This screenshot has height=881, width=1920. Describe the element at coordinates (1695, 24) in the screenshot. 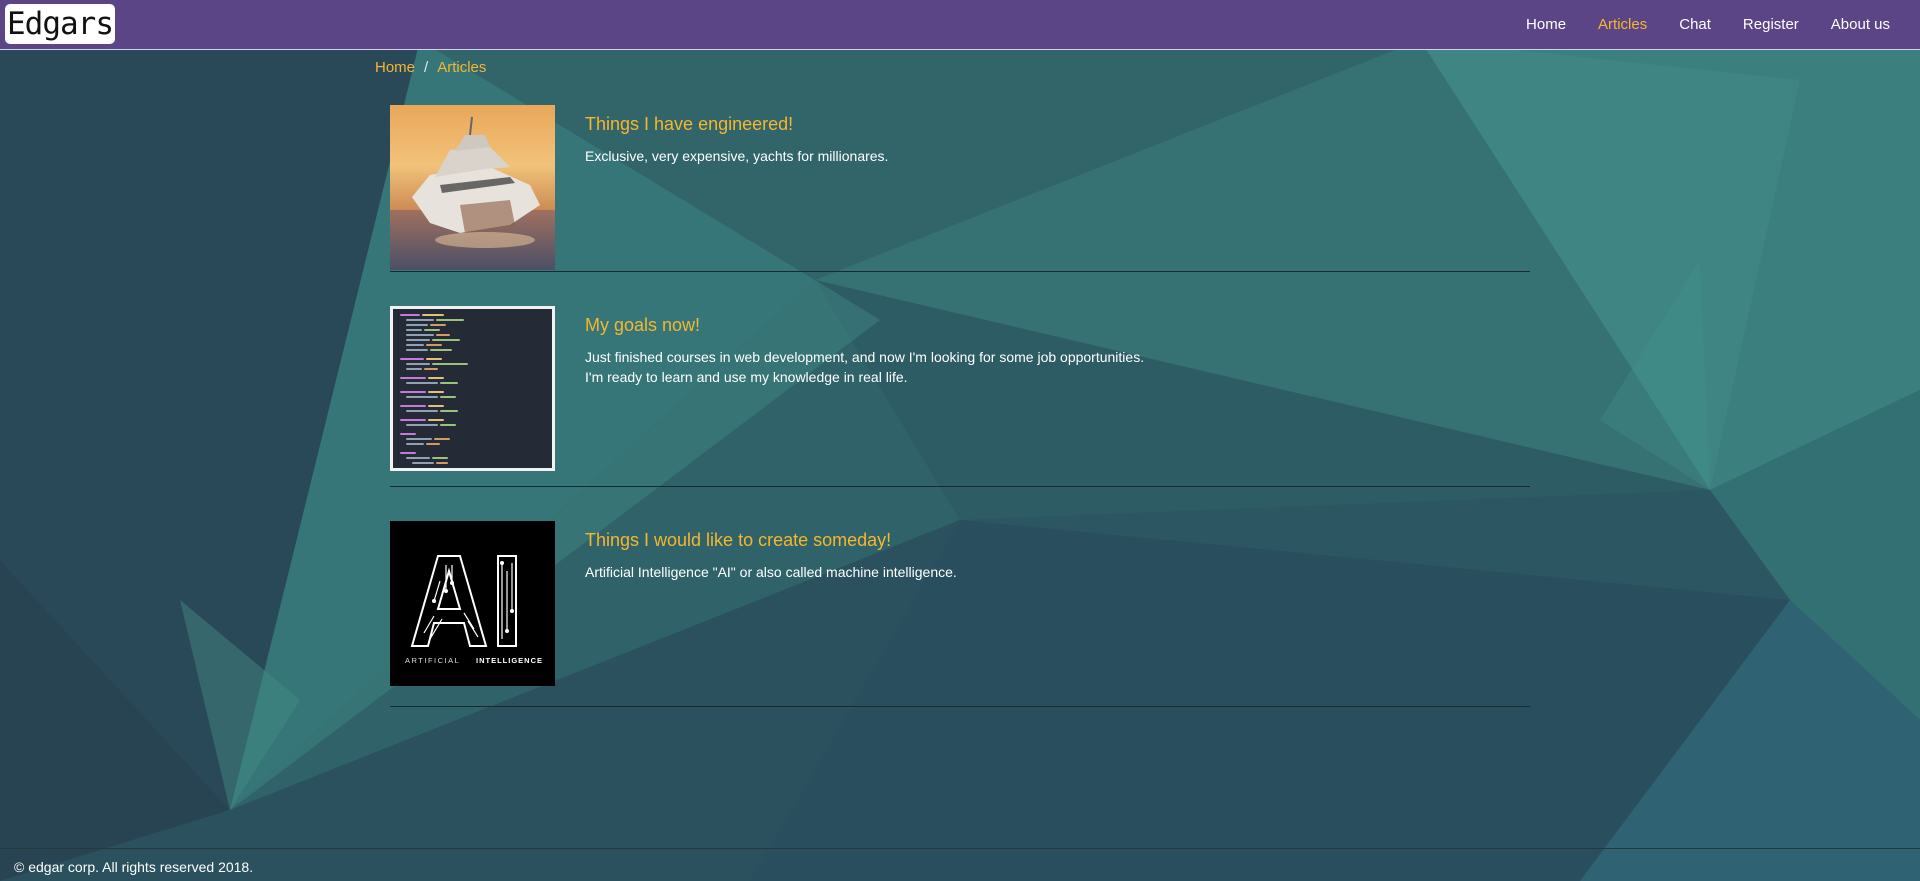

I see `nav-link-chat: Chat` at that location.